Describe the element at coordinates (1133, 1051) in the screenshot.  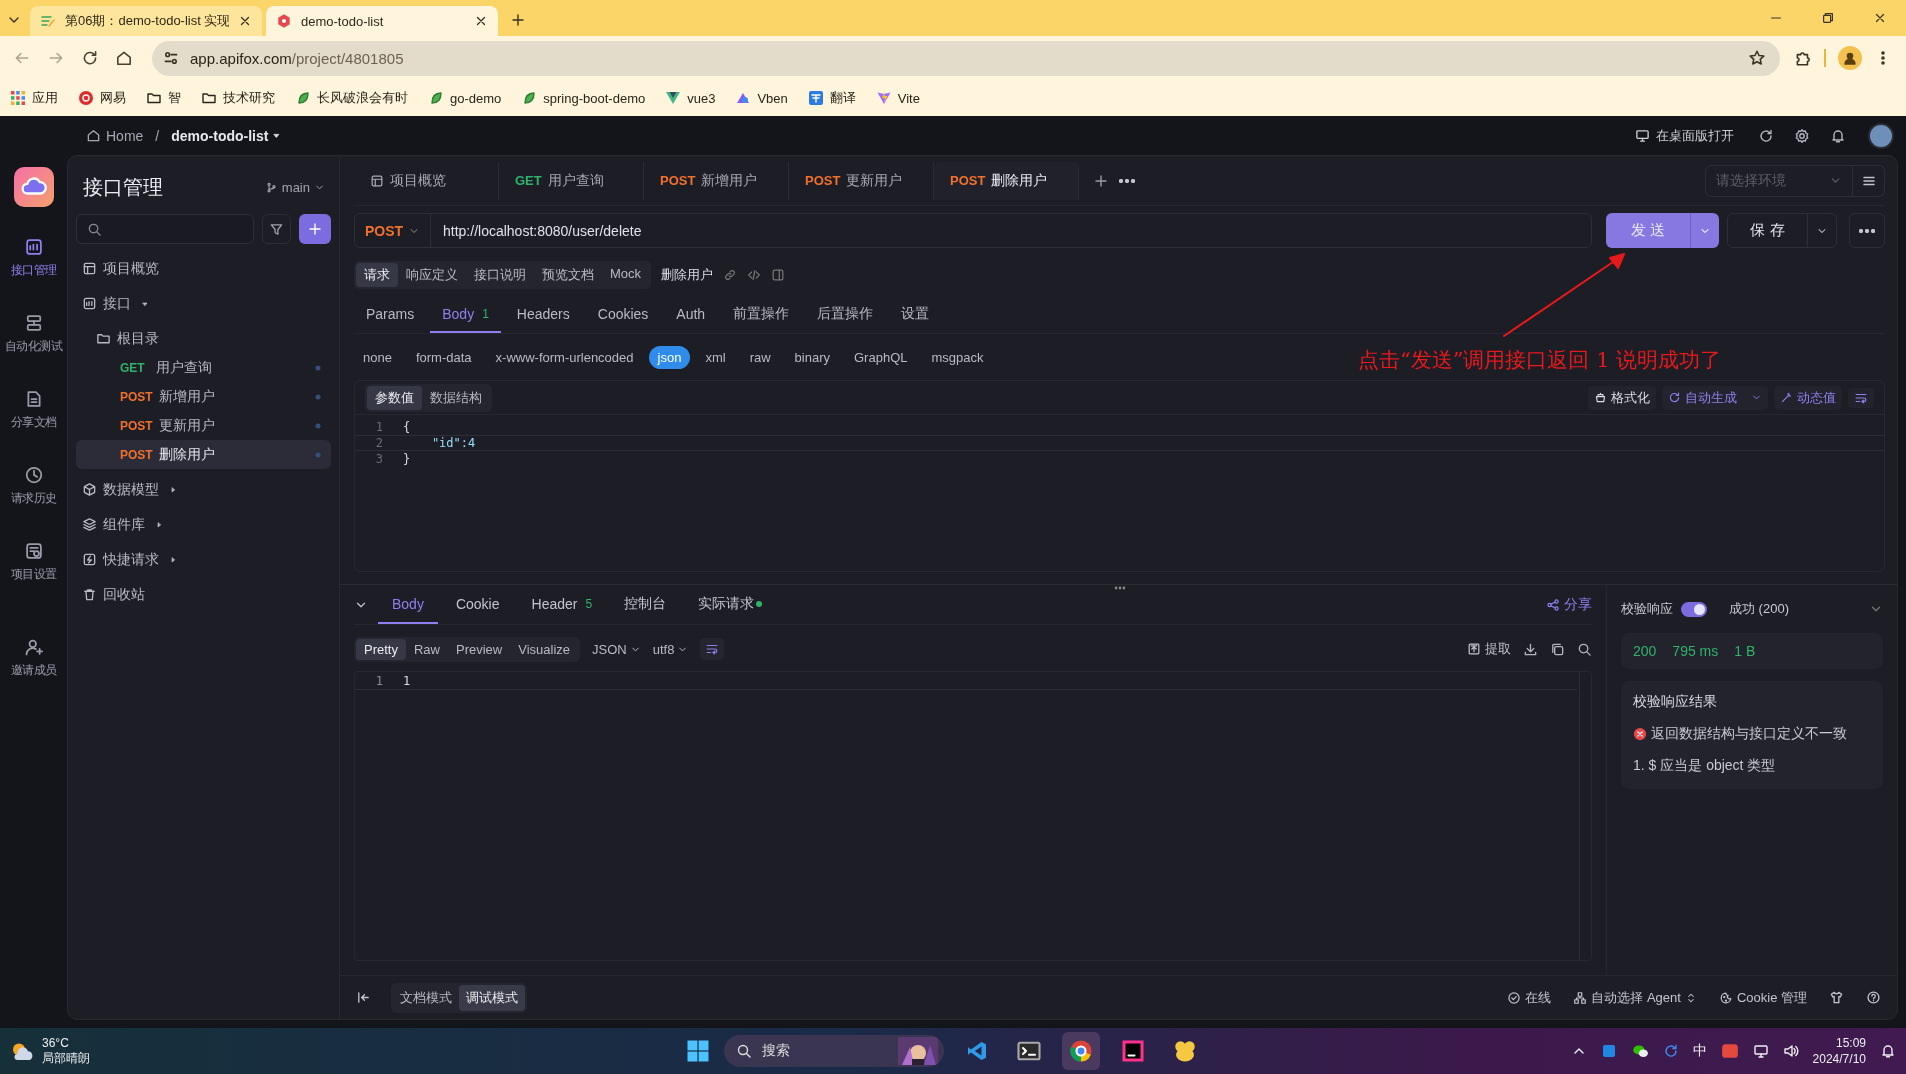
I see `ide-icon` at that location.